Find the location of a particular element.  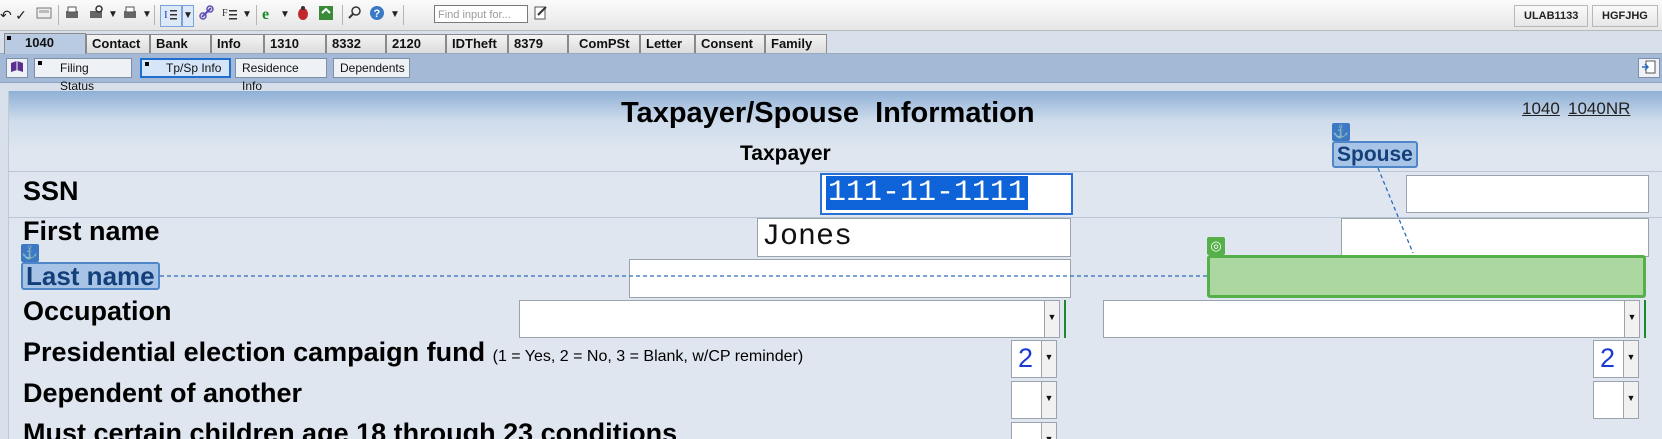

target-icon: ◎ is located at coordinates (1216, 246).